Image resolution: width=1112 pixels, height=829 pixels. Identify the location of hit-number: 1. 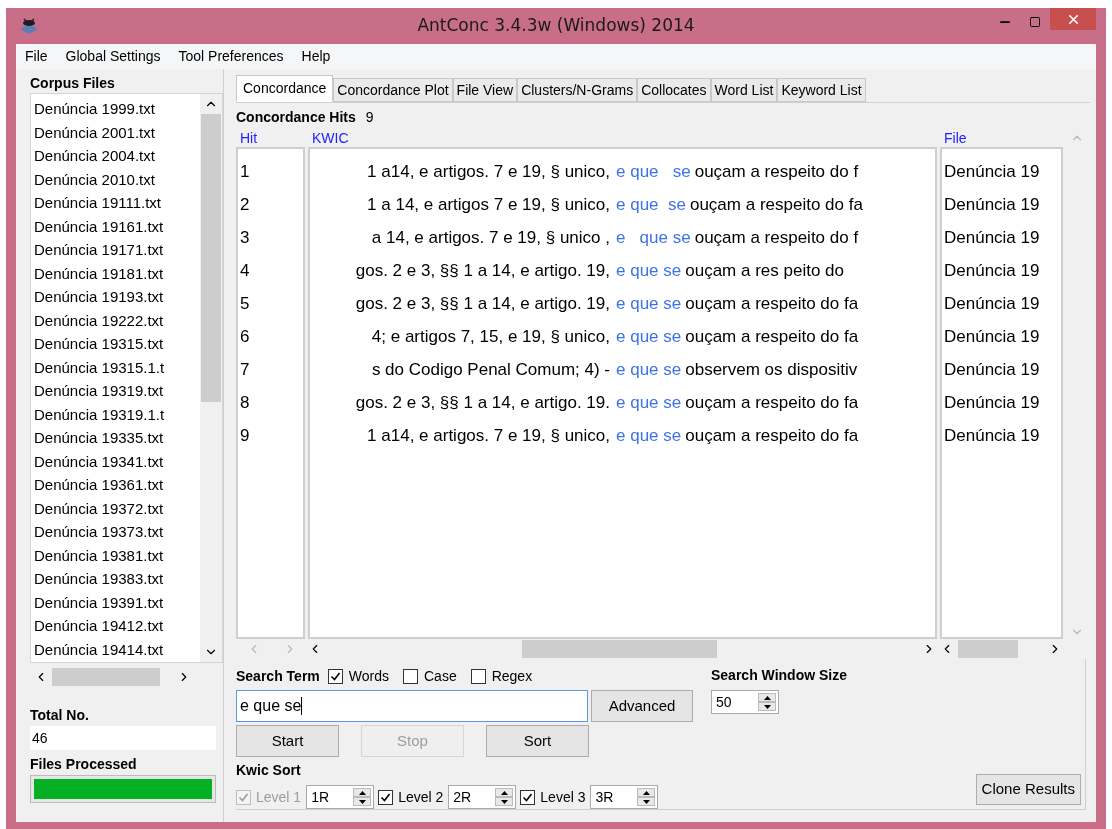
(245, 172).